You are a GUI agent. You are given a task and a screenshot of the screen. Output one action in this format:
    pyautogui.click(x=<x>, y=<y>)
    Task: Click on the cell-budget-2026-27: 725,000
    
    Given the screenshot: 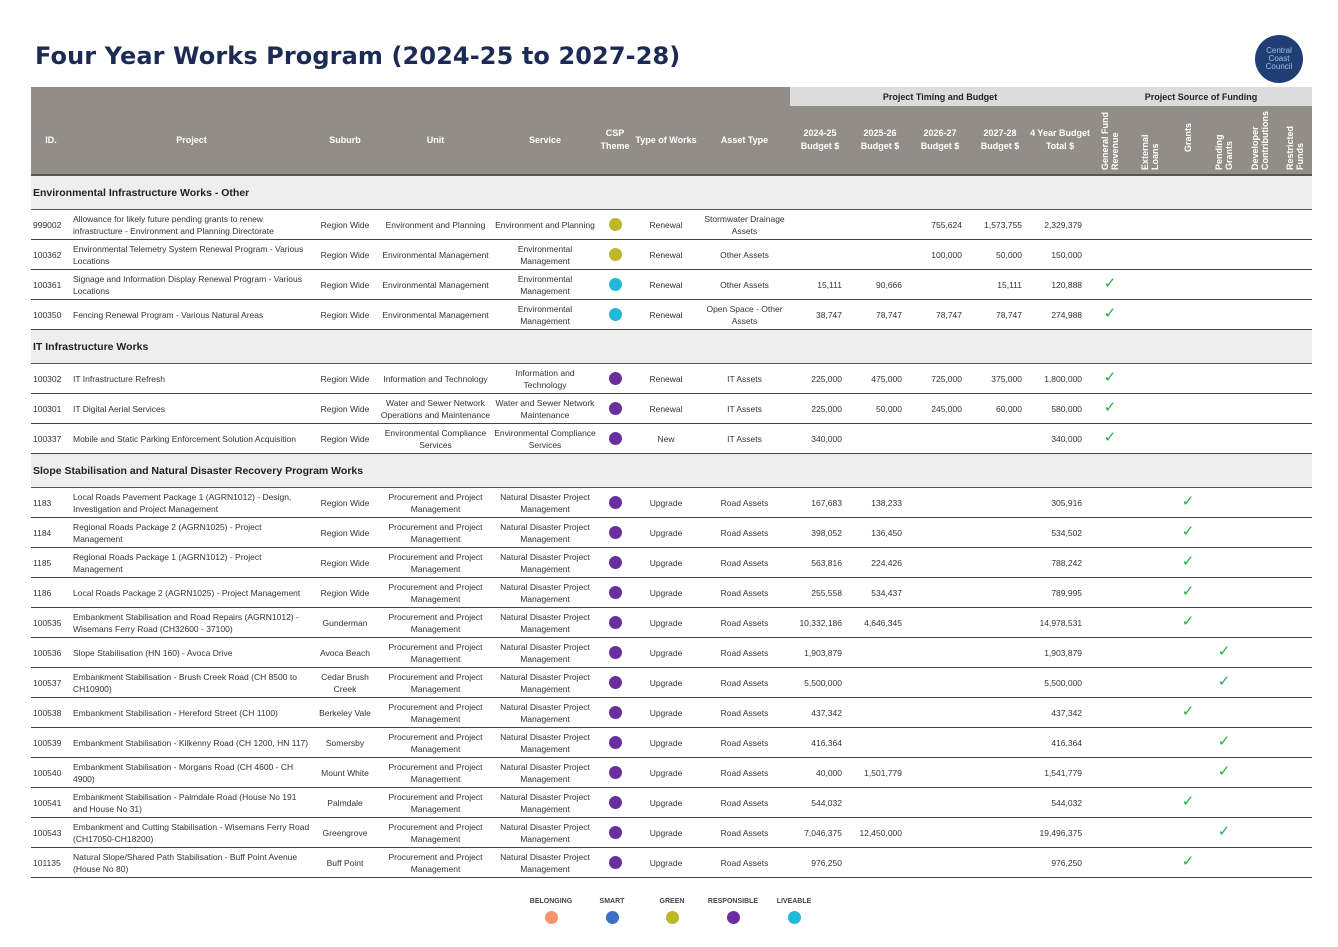 What is the action you would take?
    pyautogui.click(x=940, y=378)
    